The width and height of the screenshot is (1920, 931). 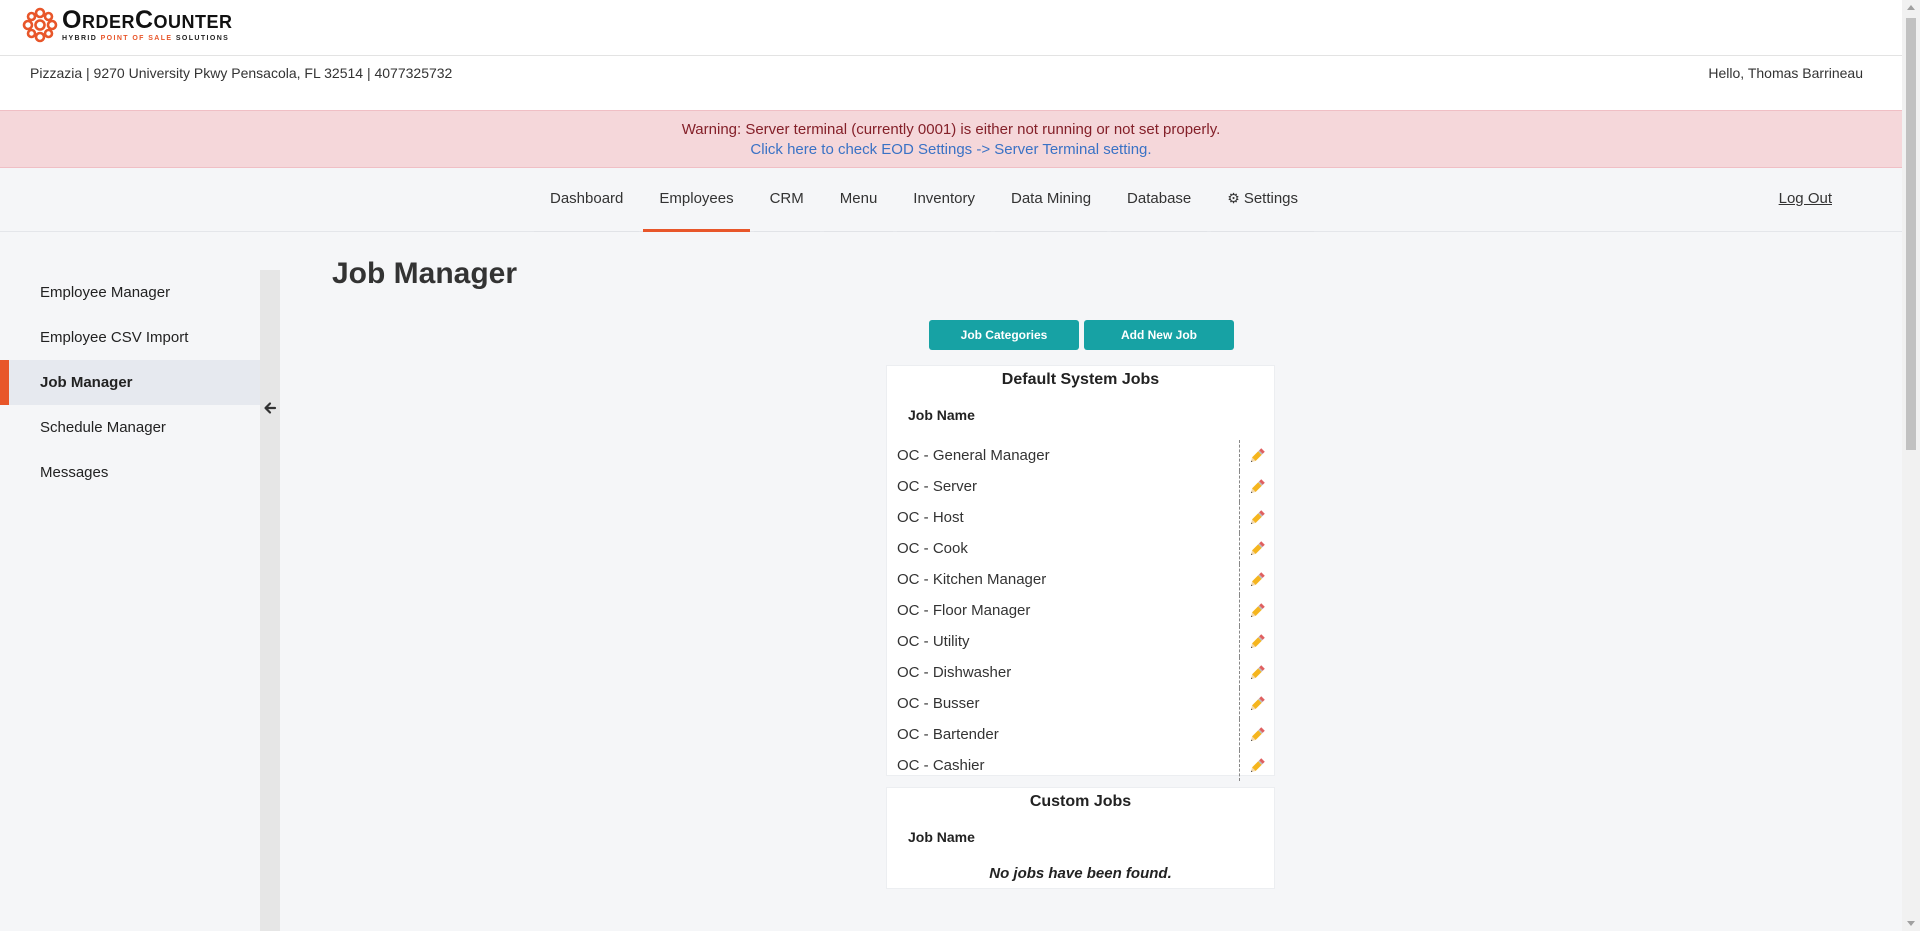 I want to click on job-row: OC - Floor Manager, so click(x=1080, y=610).